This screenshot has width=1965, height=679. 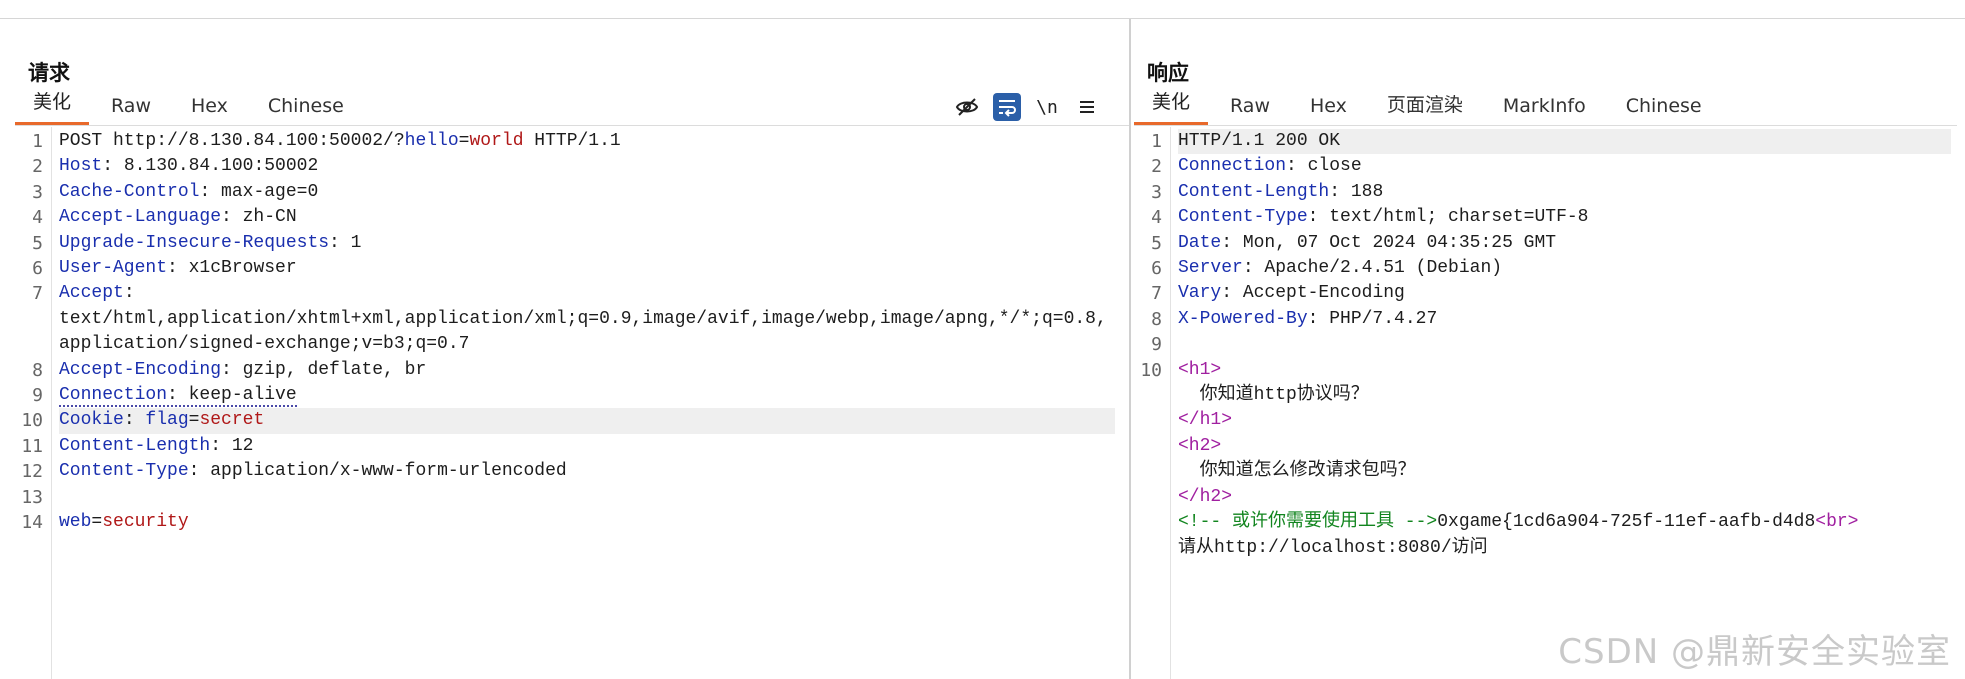 I want to click on menu-icon, so click(x=1087, y=107).